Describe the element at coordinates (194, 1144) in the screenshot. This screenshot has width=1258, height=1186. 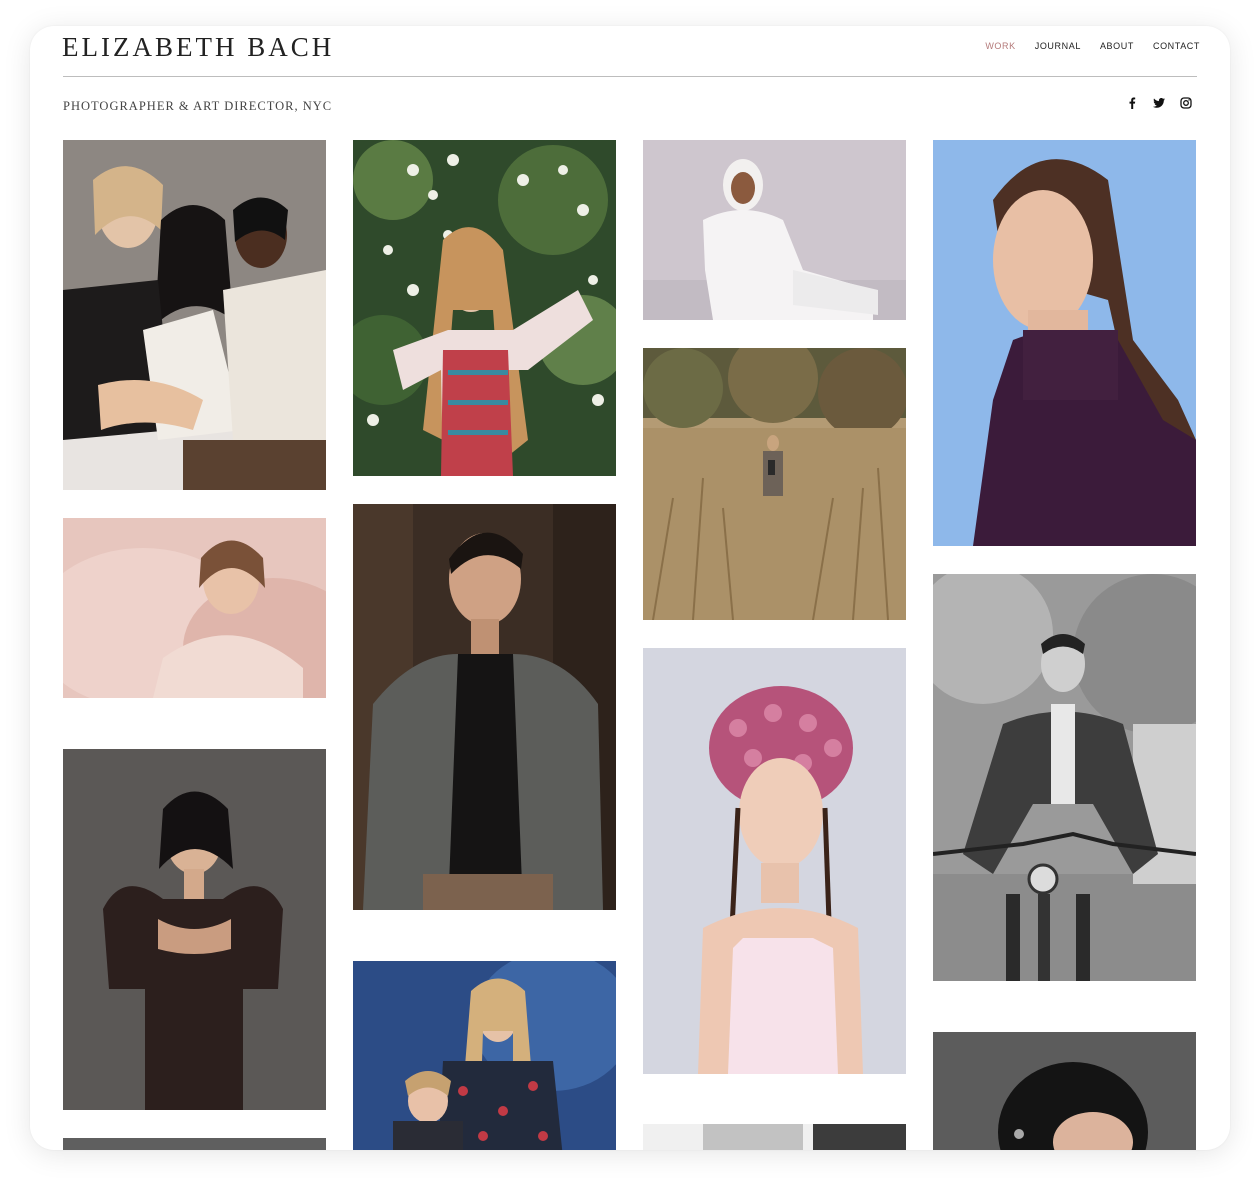
I see `photo-dark-crop` at that location.